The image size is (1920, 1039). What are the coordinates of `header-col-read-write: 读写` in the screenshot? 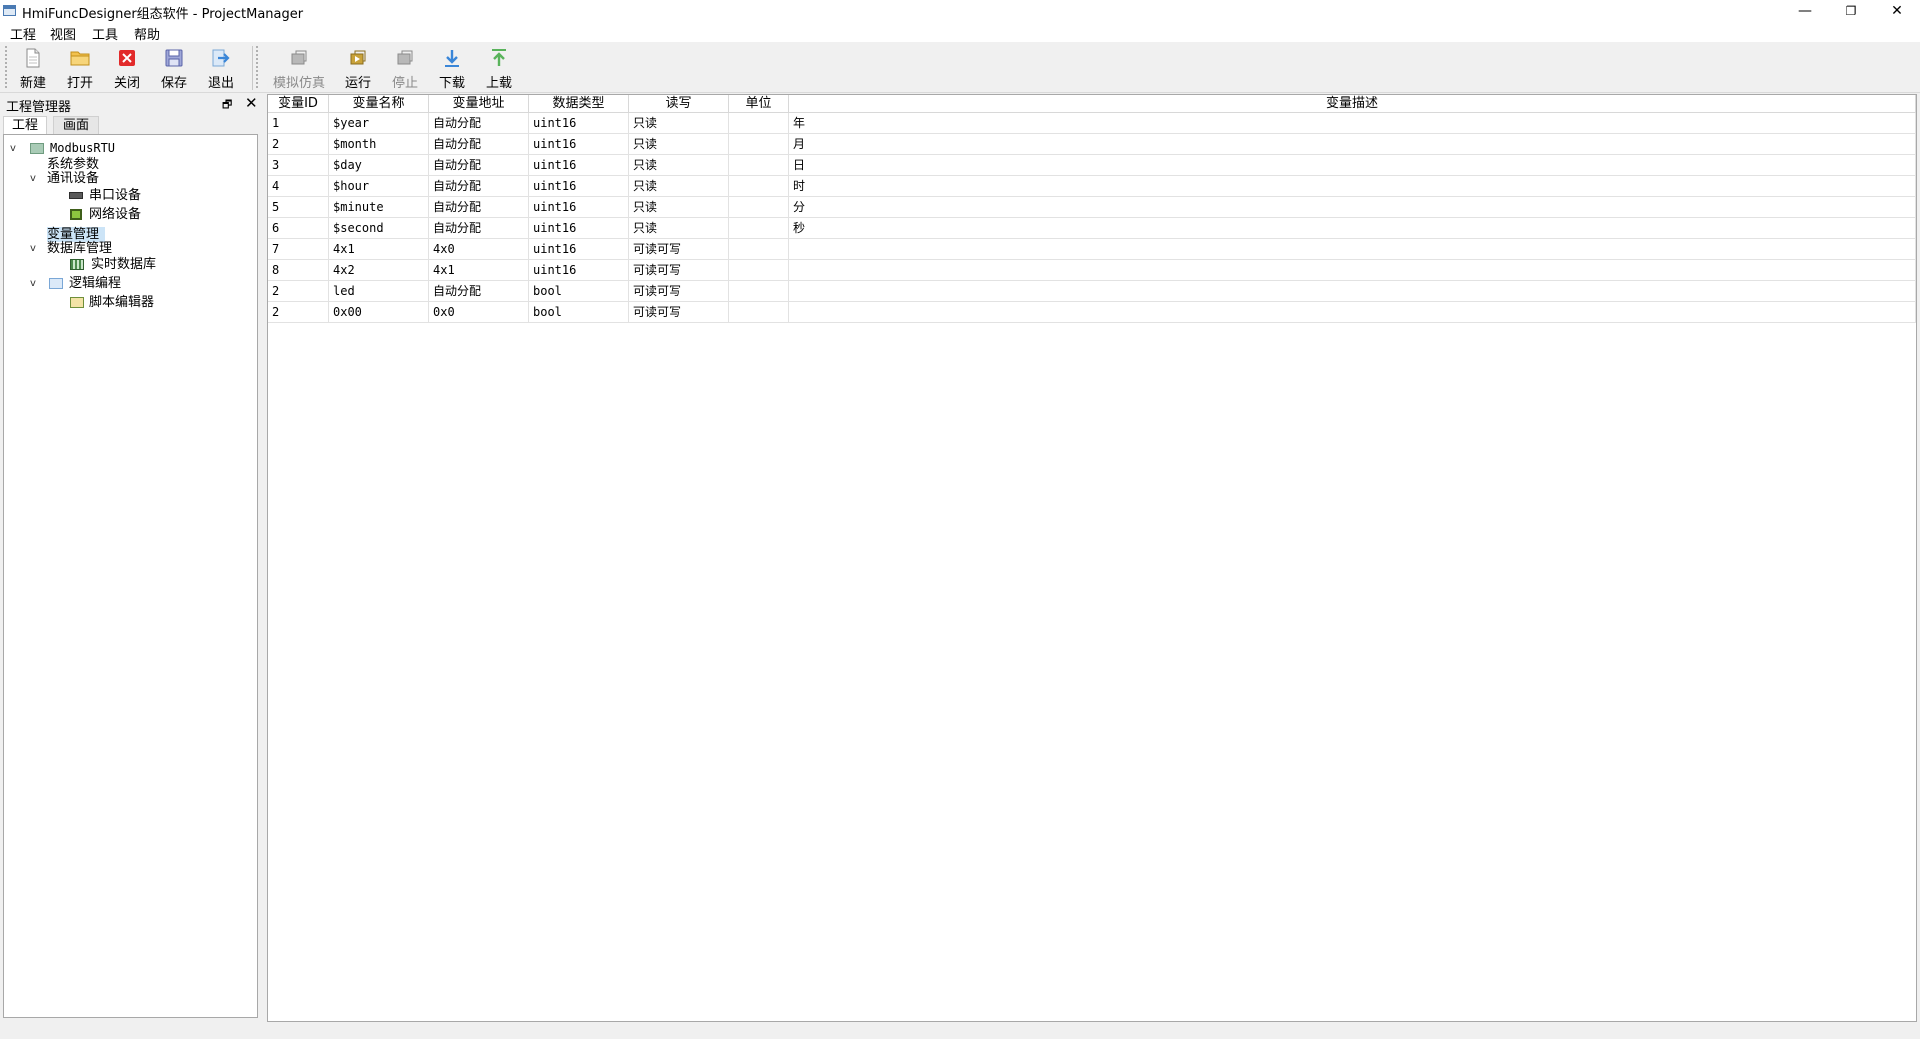 It's located at (679, 104).